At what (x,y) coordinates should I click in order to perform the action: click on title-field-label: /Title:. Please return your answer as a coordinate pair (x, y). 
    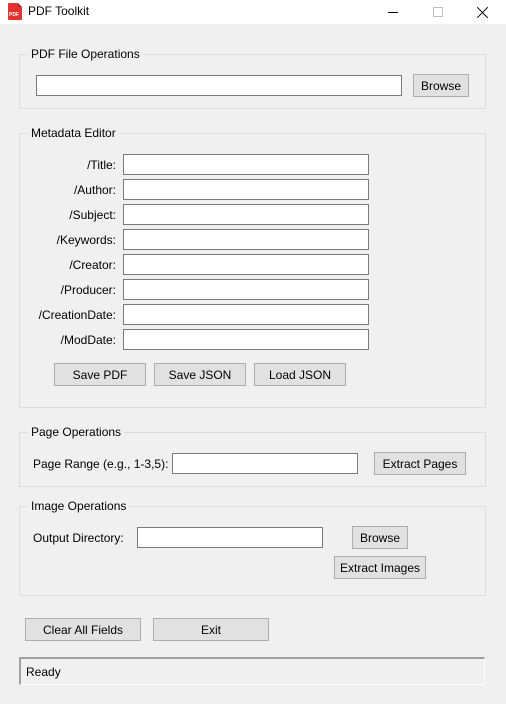
    Looking at the image, I should click on (101, 165).